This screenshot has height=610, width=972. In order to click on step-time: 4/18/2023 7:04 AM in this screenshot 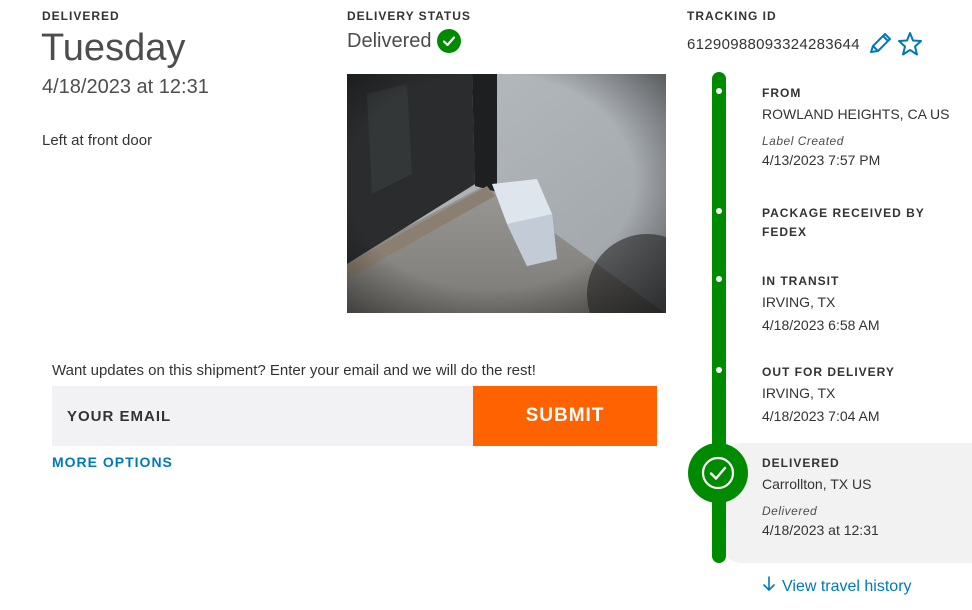, I will do `click(821, 416)`.